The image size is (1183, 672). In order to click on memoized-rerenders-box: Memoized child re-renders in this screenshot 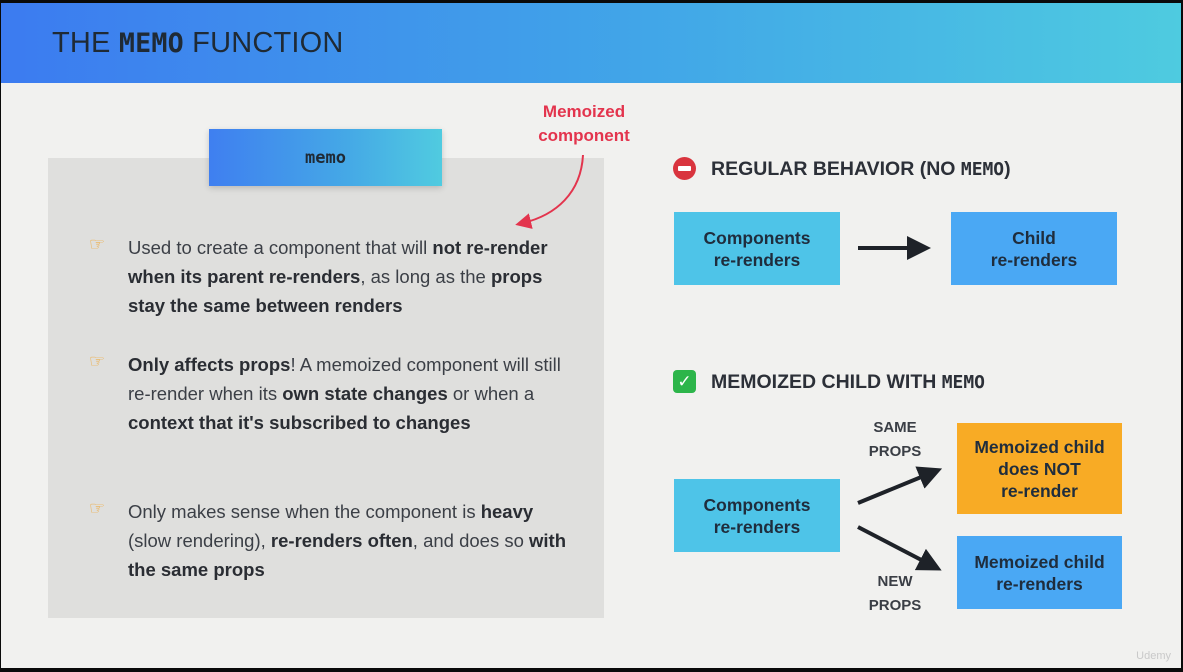, I will do `click(1039, 572)`.